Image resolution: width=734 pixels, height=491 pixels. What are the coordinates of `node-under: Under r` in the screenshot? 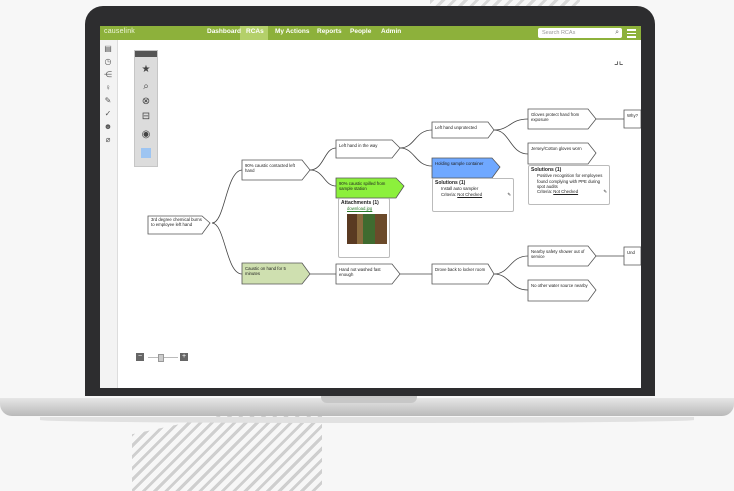 It's located at (632, 256).